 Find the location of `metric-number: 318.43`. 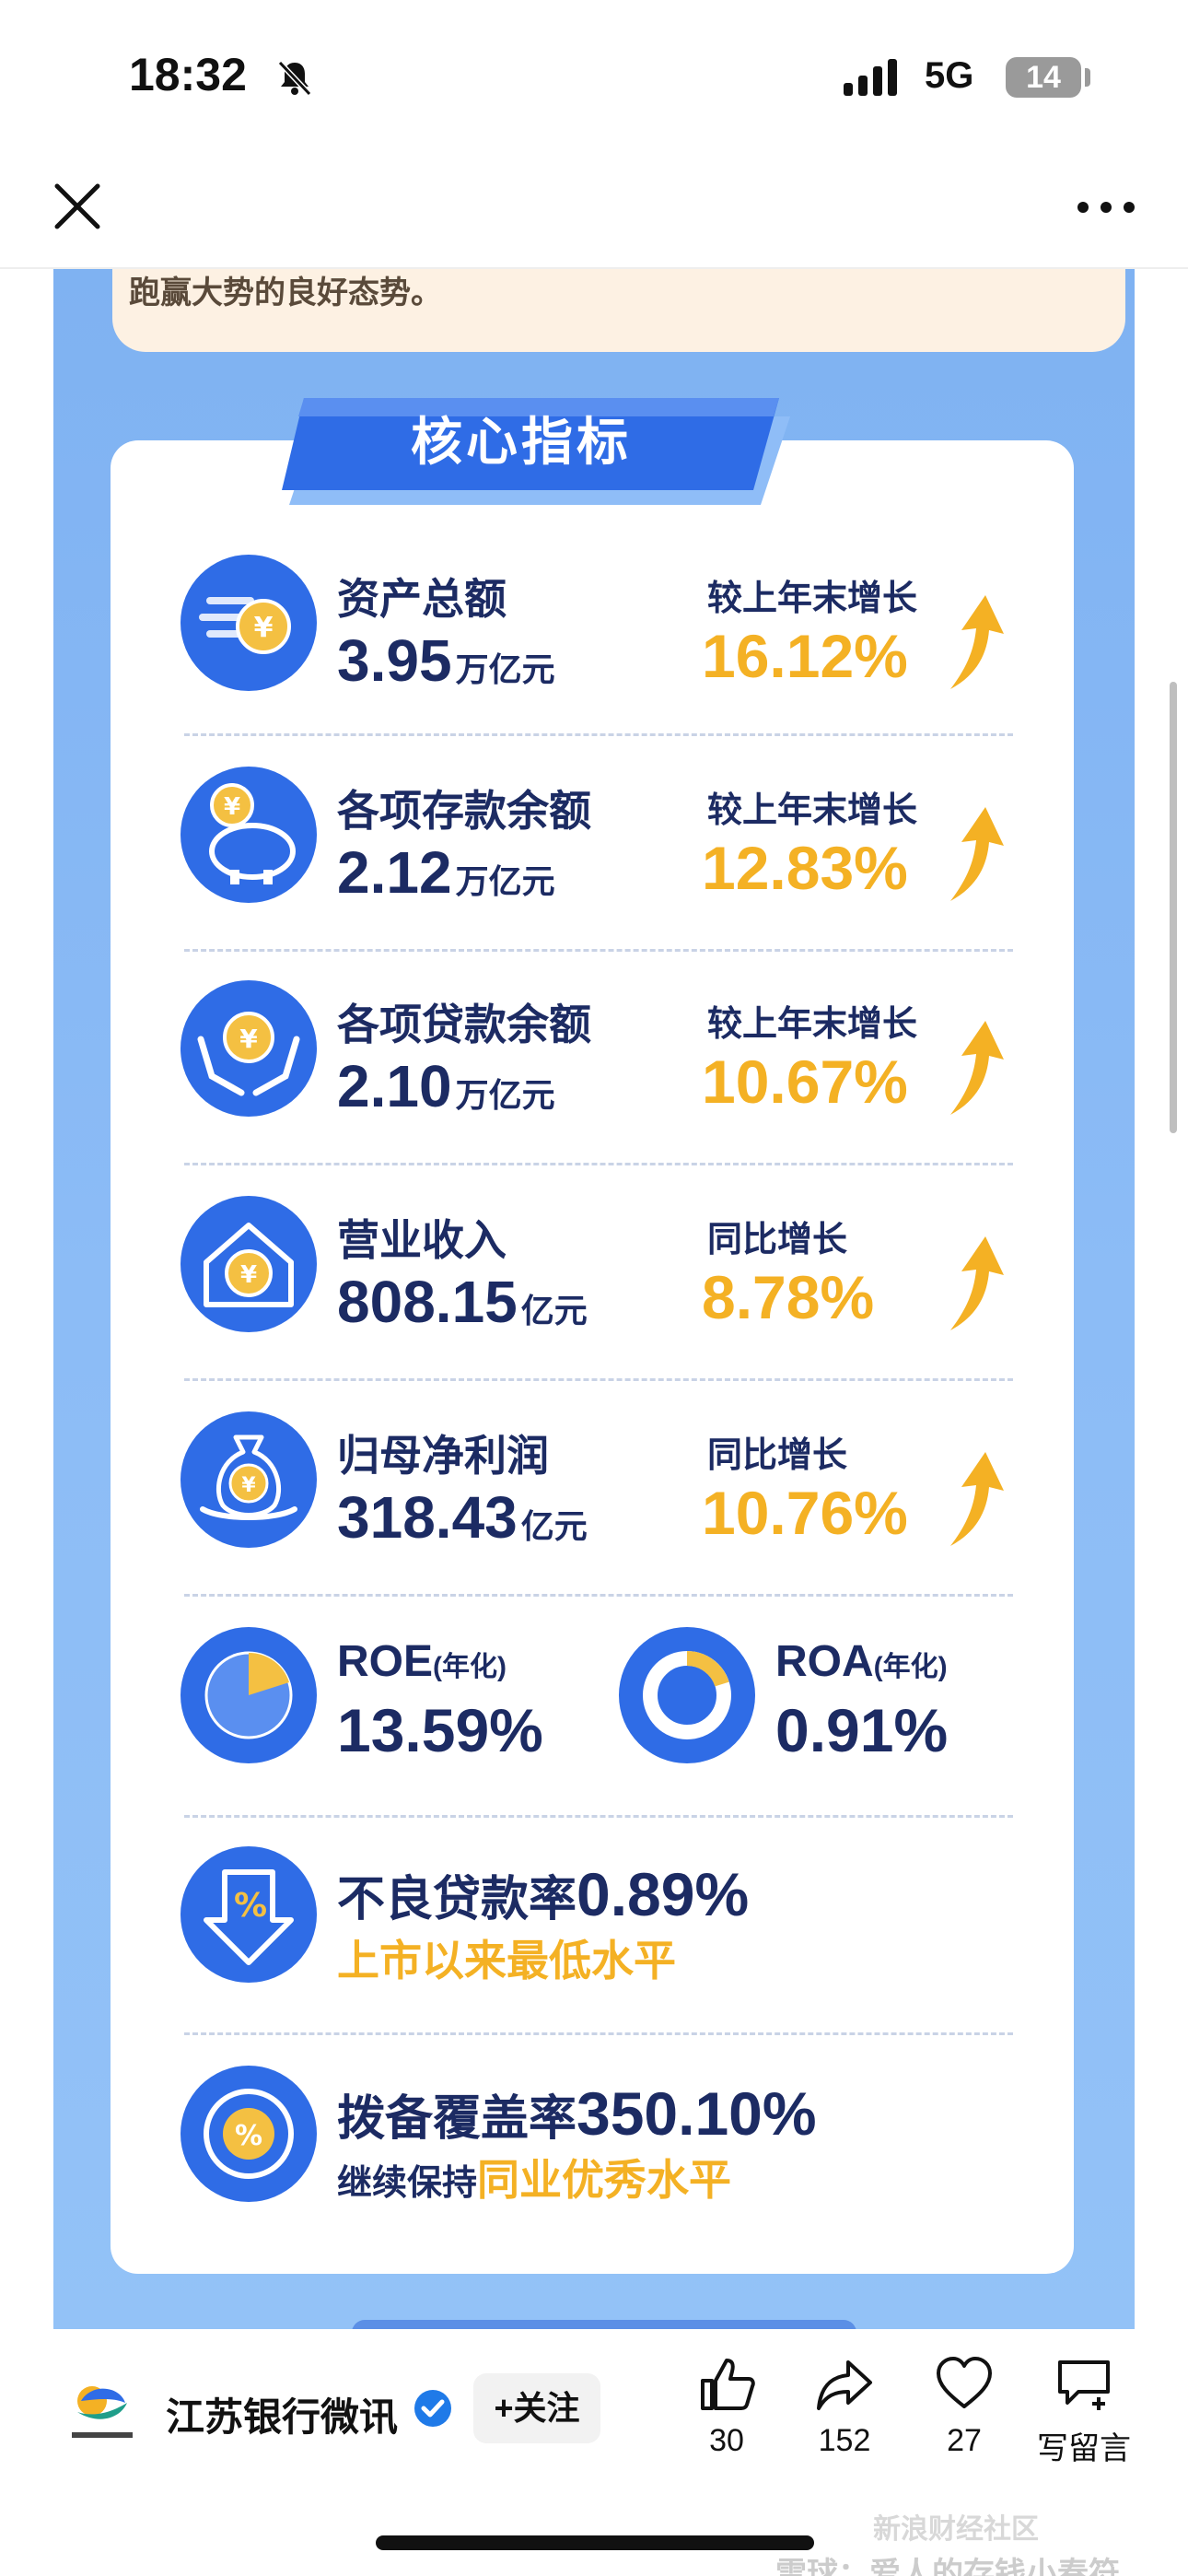

metric-number: 318.43 is located at coordinates (427, 1517).